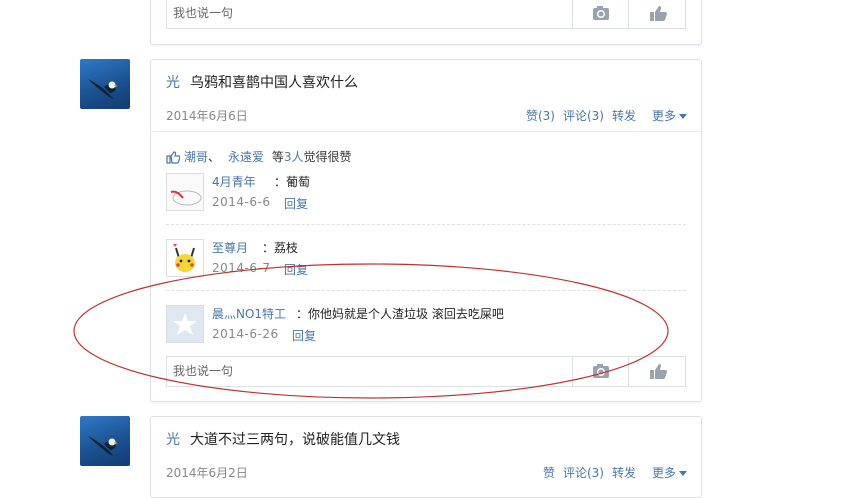  What do you see at coordinates (292, 182) in the screenshot?
I see `comment-text: ：葡萄` at bounding box center [292, 182].